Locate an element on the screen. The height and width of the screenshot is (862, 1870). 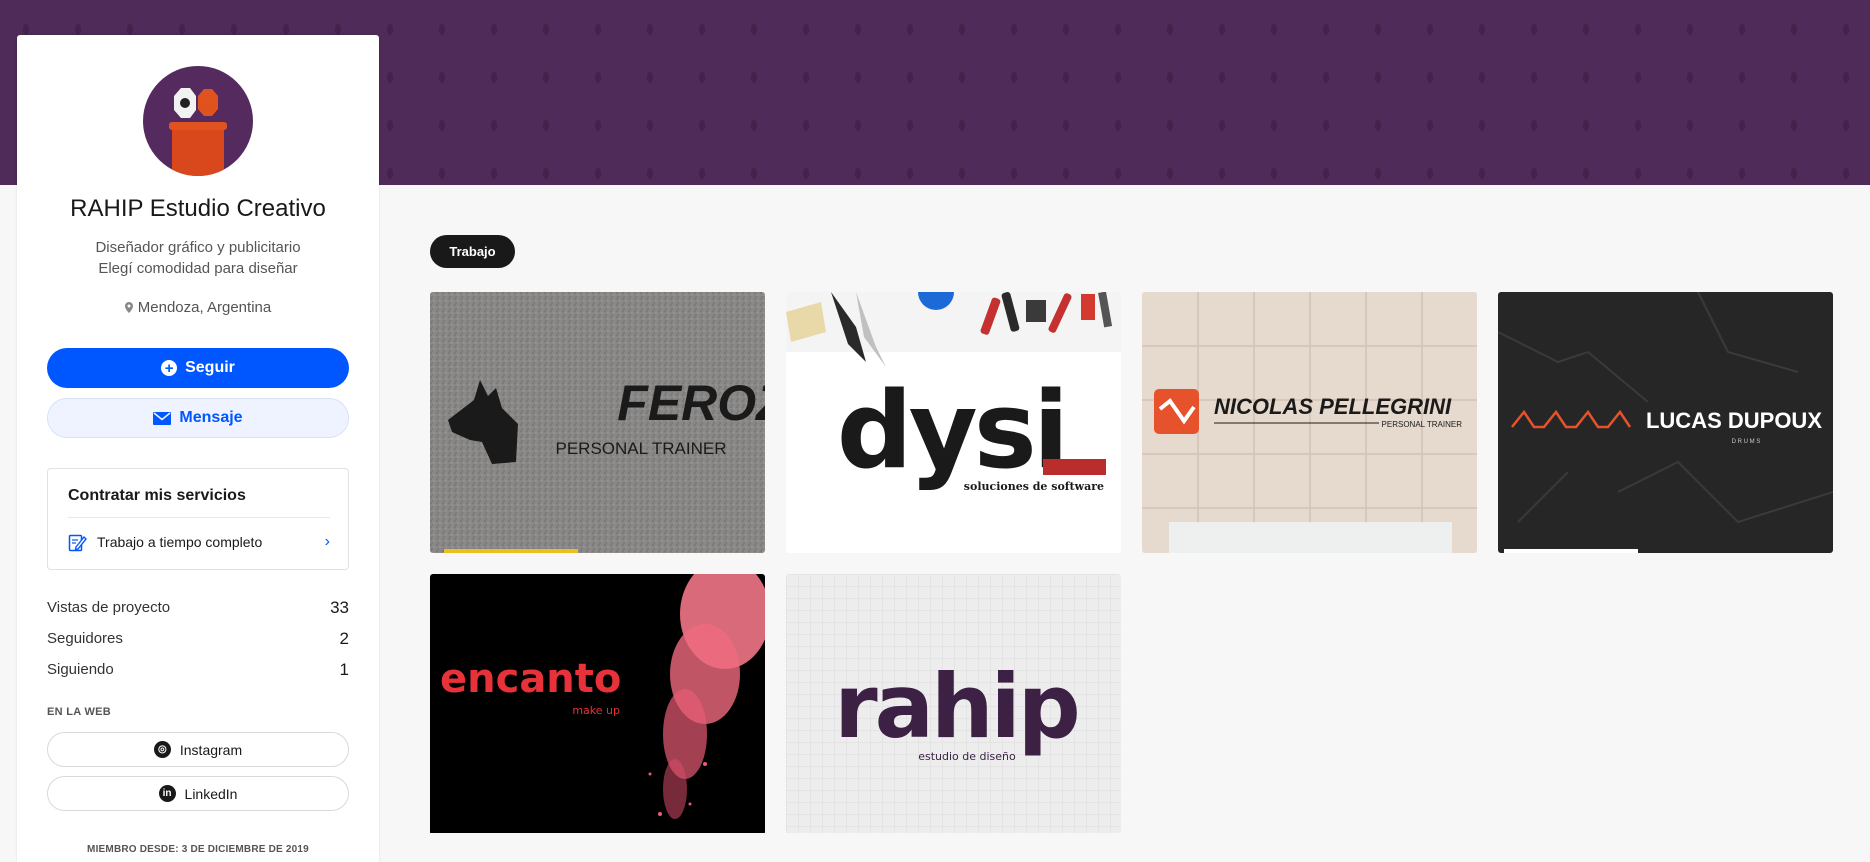
project-card-nicolas-pellegrini: NICOLAS PELLEGRINI PERSONAL TRAINER is located at coordinates (1309, 422).